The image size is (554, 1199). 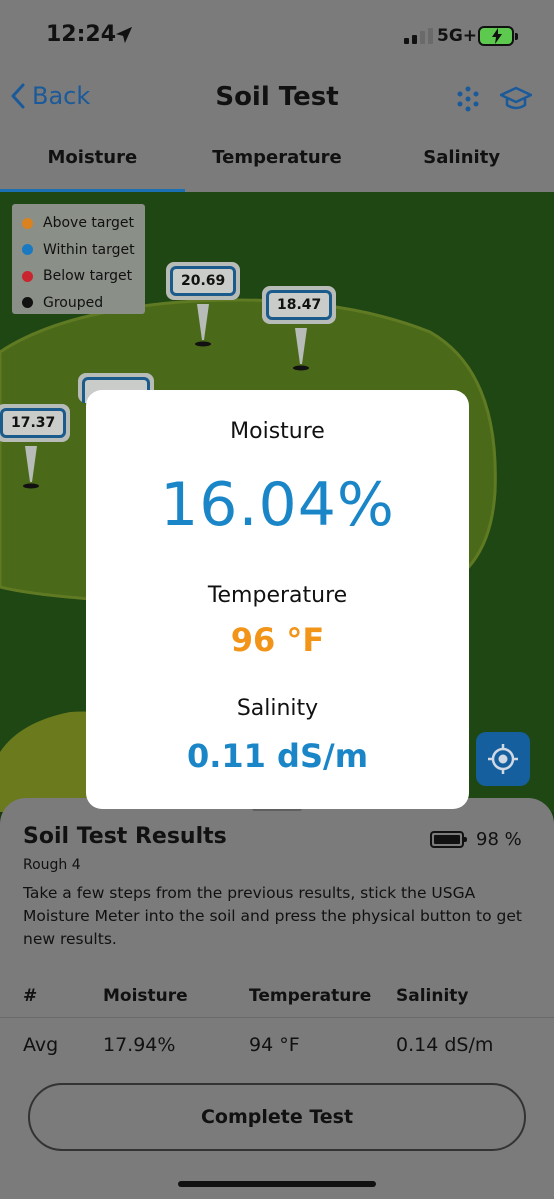 What do you see at coordinates (277, 756) in the screenshot?
I see `salinity-value: 0.11 dS/m` at bounding box center [277, 756].